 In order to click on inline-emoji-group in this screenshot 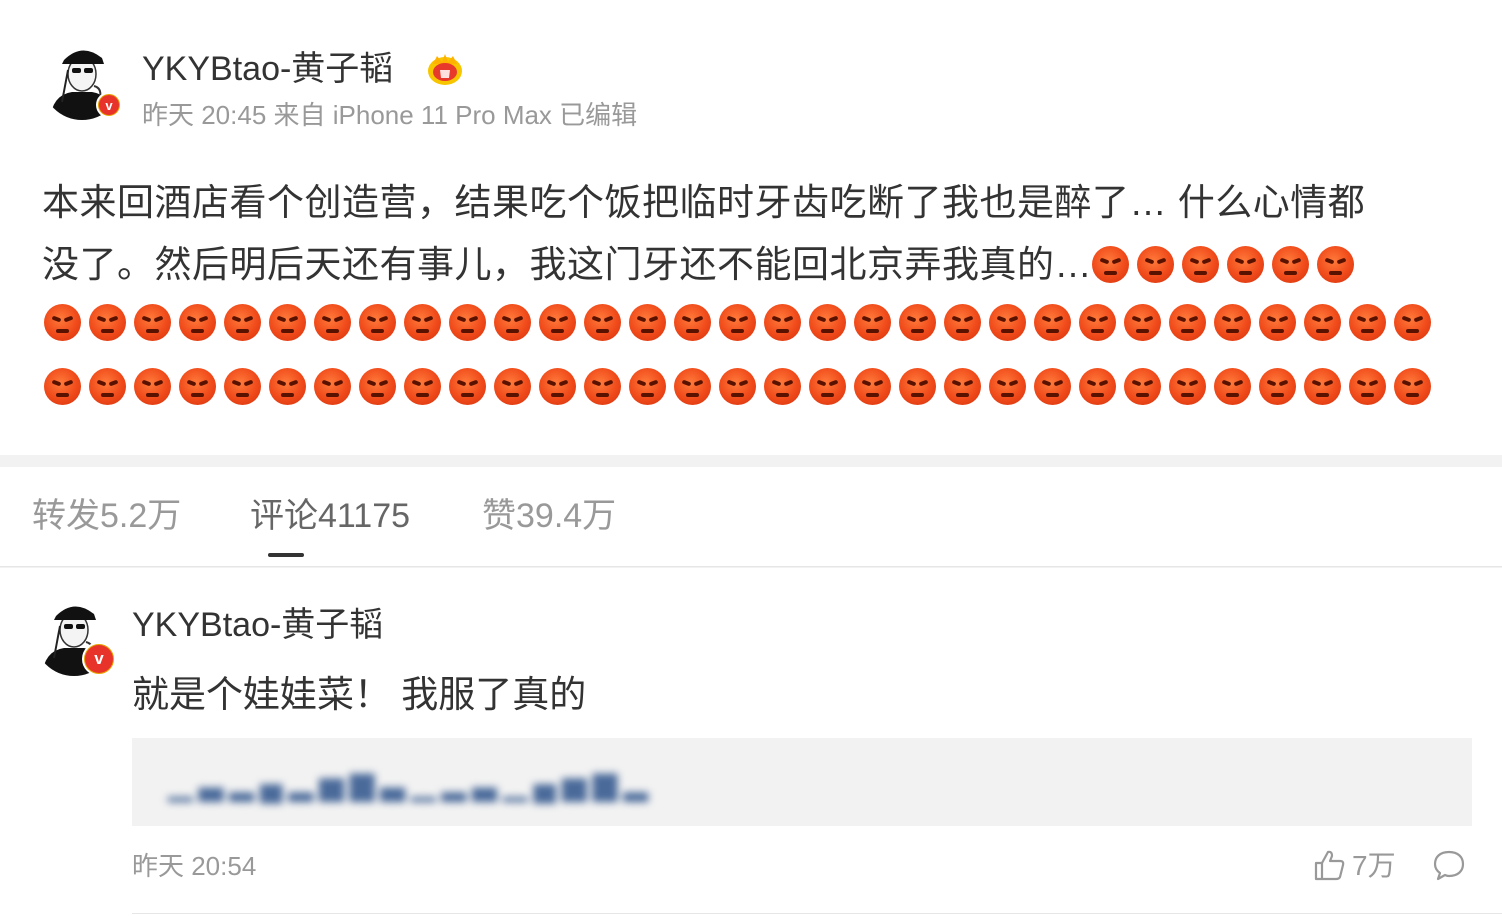, I will do `click(1227, 264)`.